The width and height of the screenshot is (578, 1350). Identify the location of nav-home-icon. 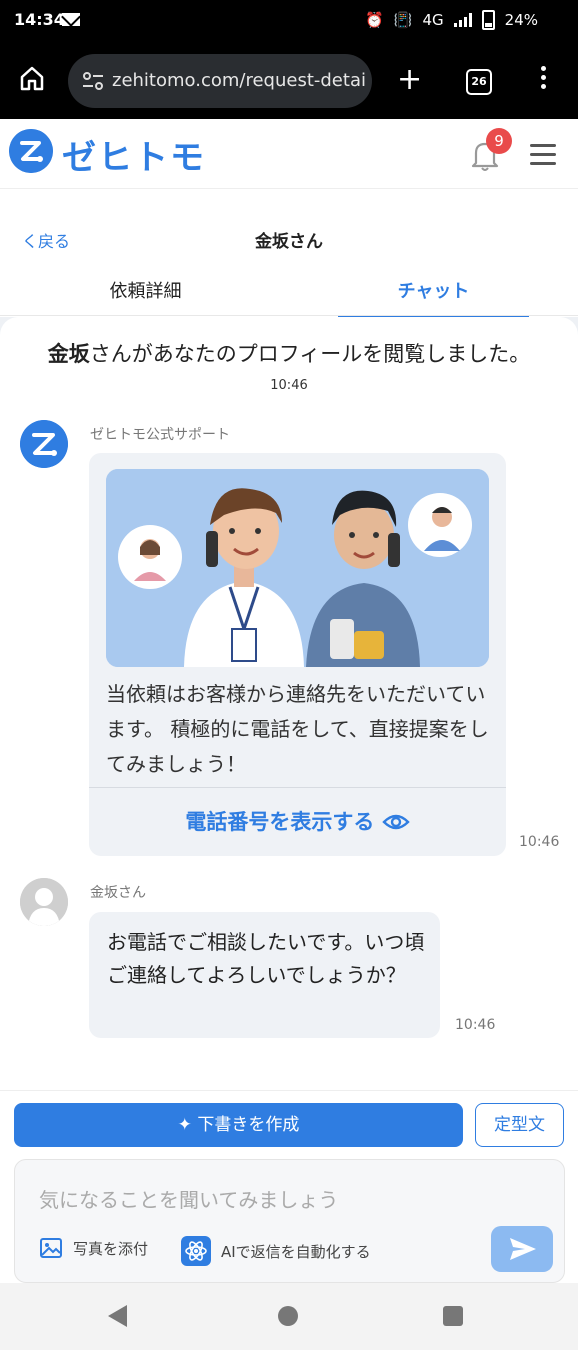
(288, 1316).